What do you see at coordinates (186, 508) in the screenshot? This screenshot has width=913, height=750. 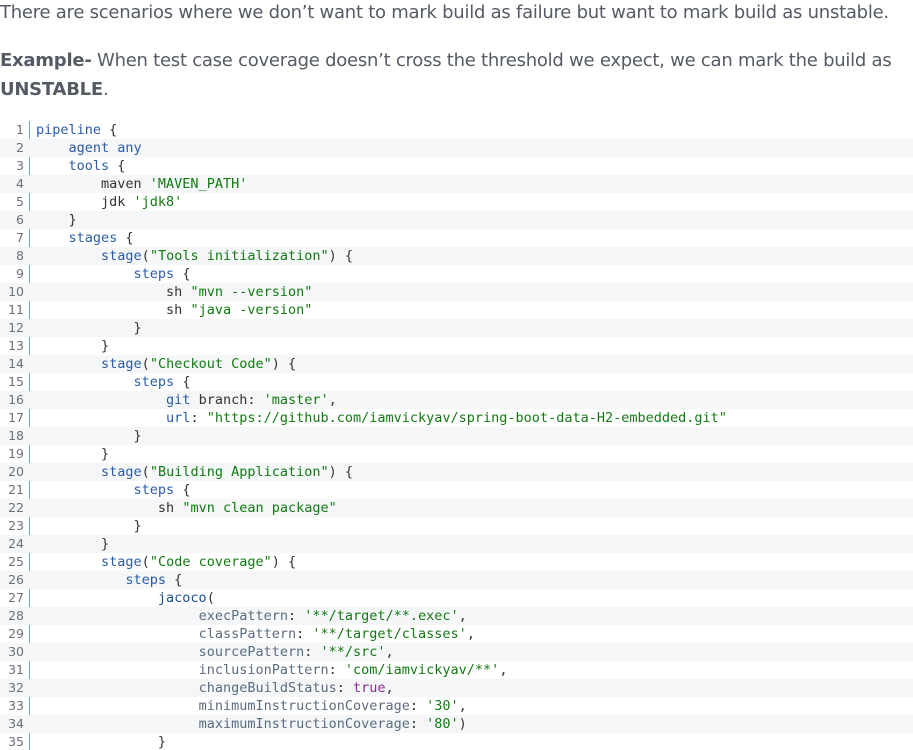 I see `code-text: sh "mvn clean package"` at bounding box center [186, 508].